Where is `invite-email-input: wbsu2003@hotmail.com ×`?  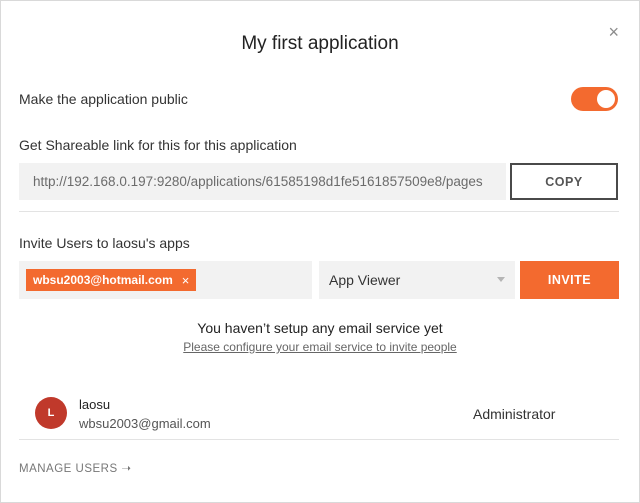
invite-email-input: wbsu2003@hotmail.com × is located at coordinates (165, 280).